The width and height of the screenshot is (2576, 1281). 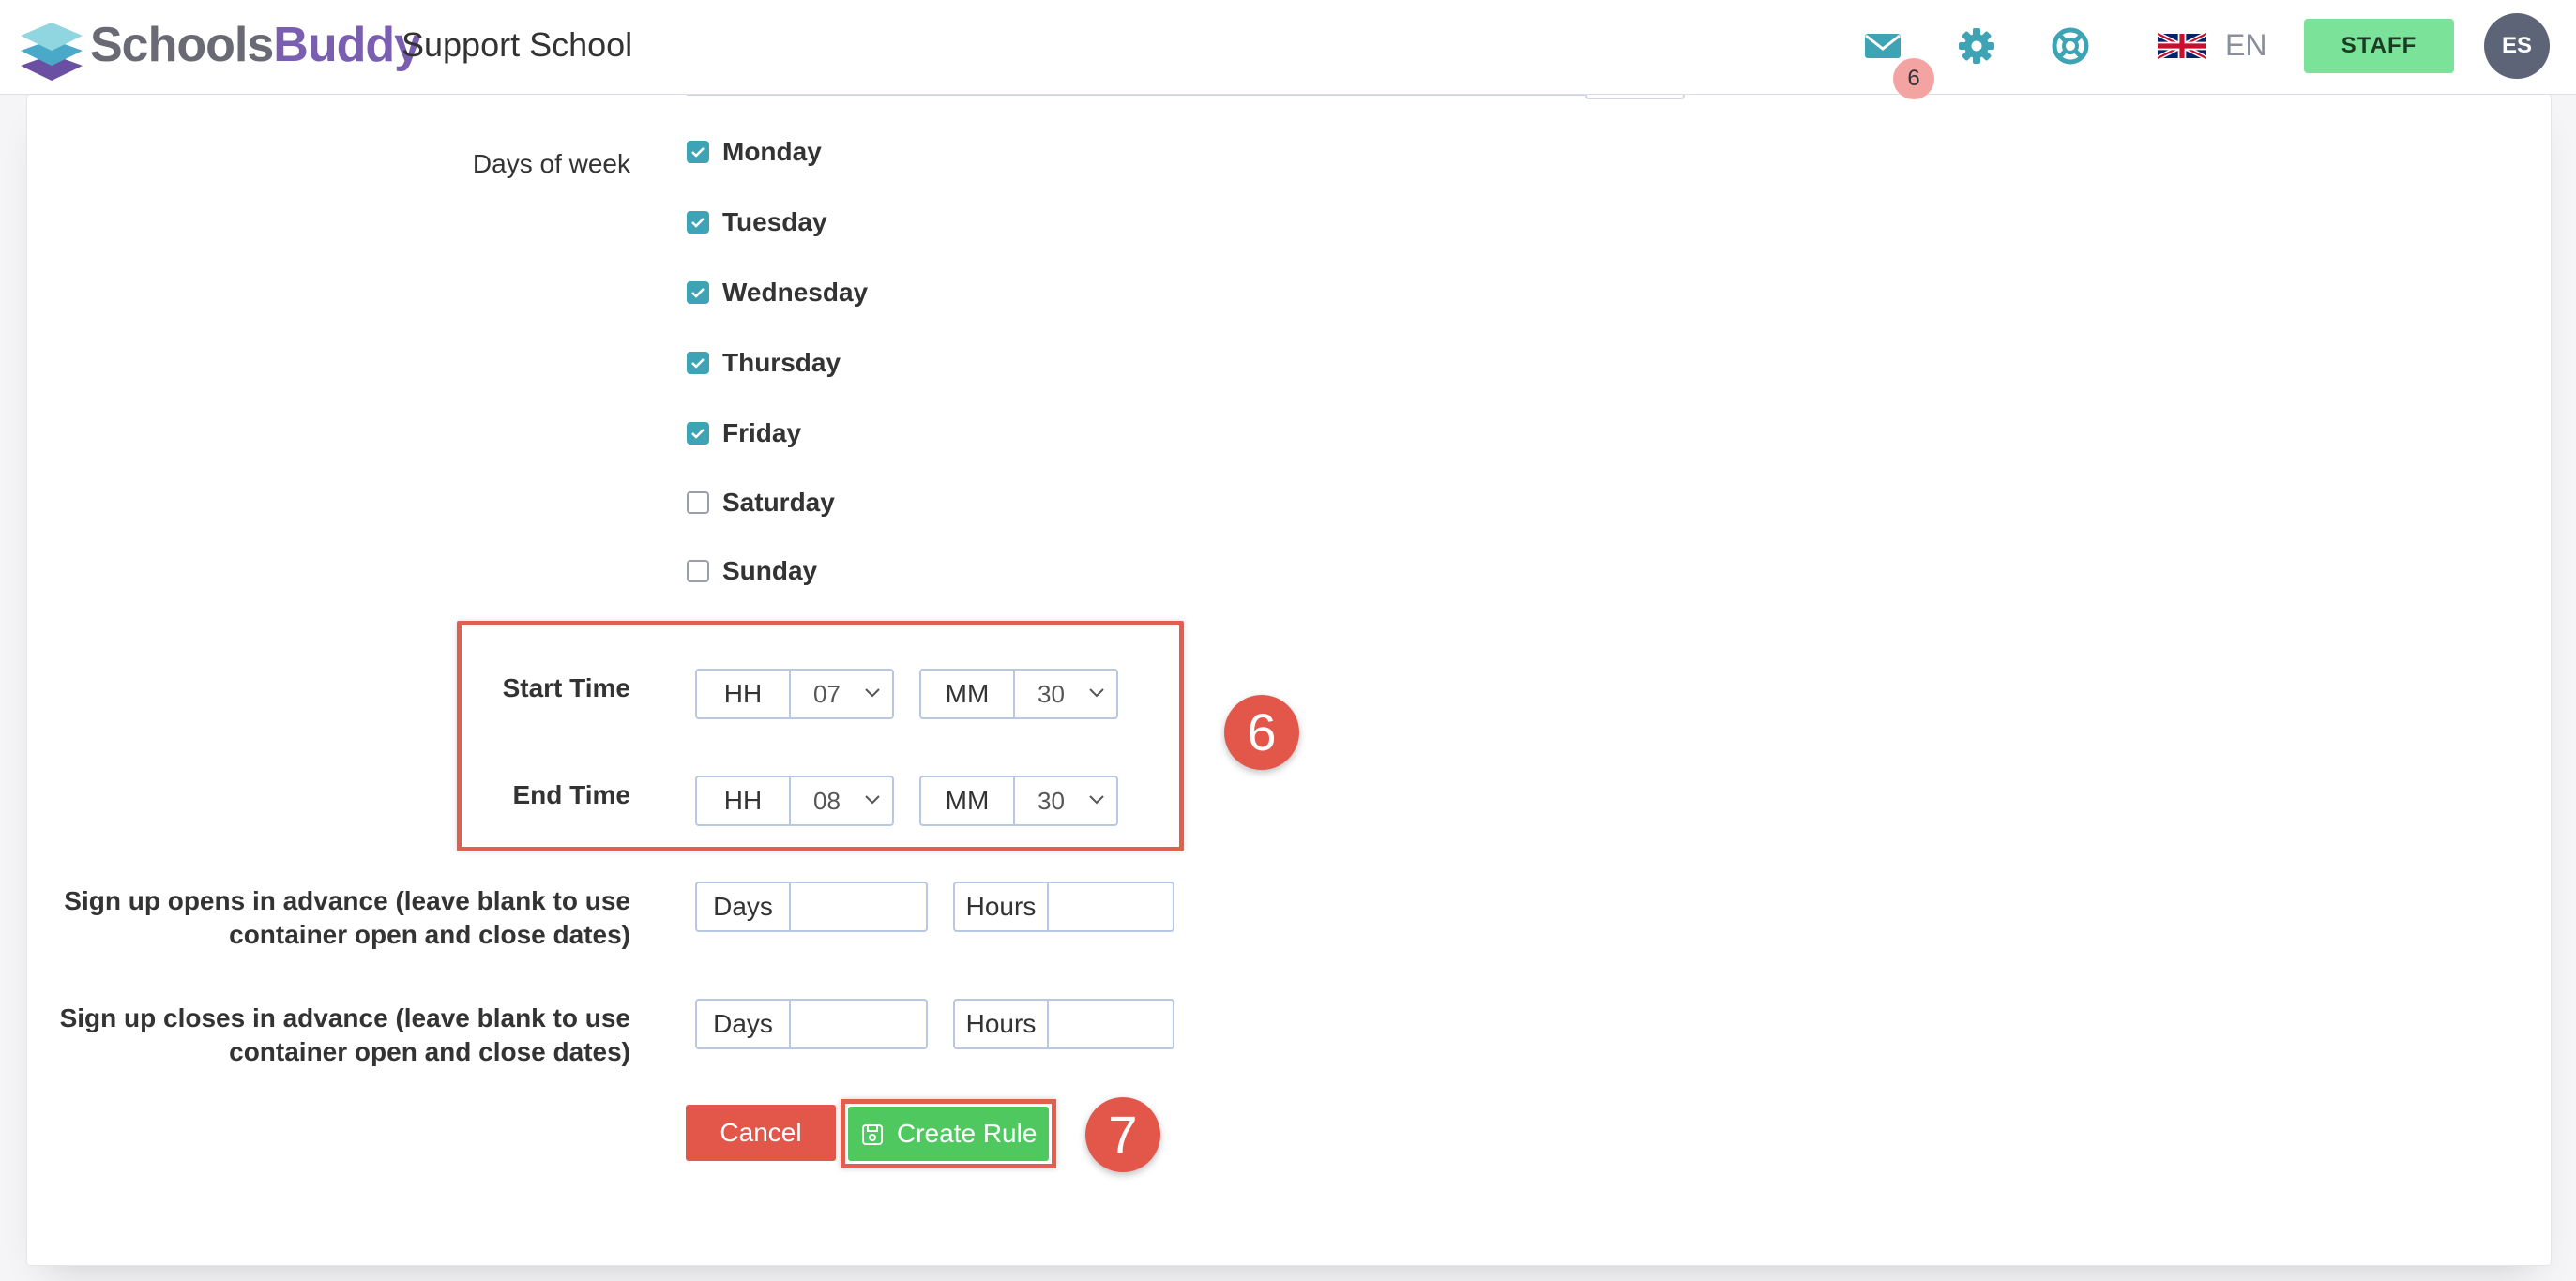 What do you see at coordinates (1065, 694) in the screenshot?
I see `start-minute-select: 30` at bounding box center [1065, 694].